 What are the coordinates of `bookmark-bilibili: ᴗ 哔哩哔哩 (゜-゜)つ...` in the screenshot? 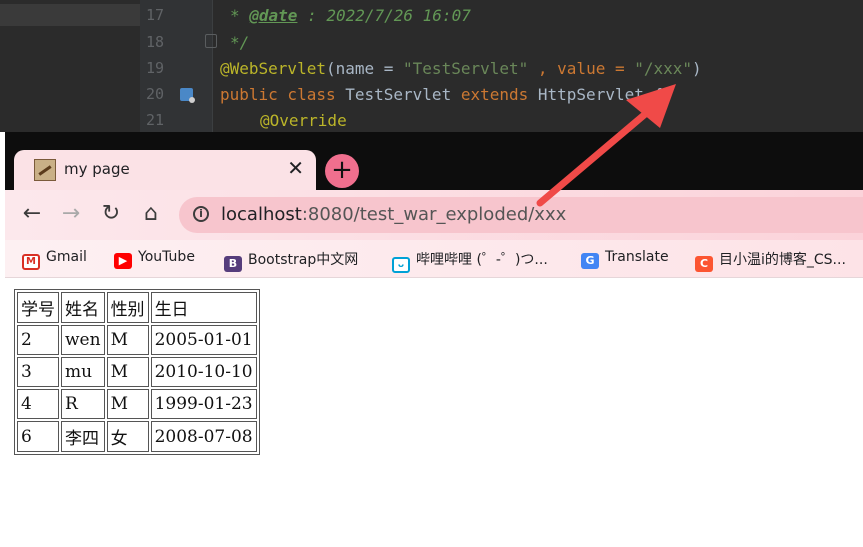 It's located at (470, 261).